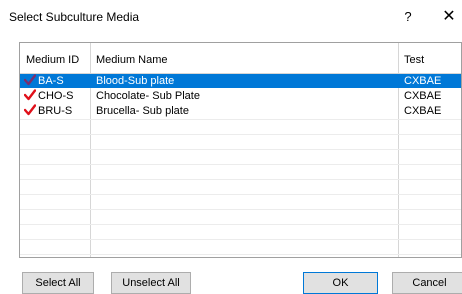 This screenshot has height=294, width=462. What do you see at coordinates (449, 17) in the screenshot?
I see `close-button: ✕` at bounding box center [449, 17].